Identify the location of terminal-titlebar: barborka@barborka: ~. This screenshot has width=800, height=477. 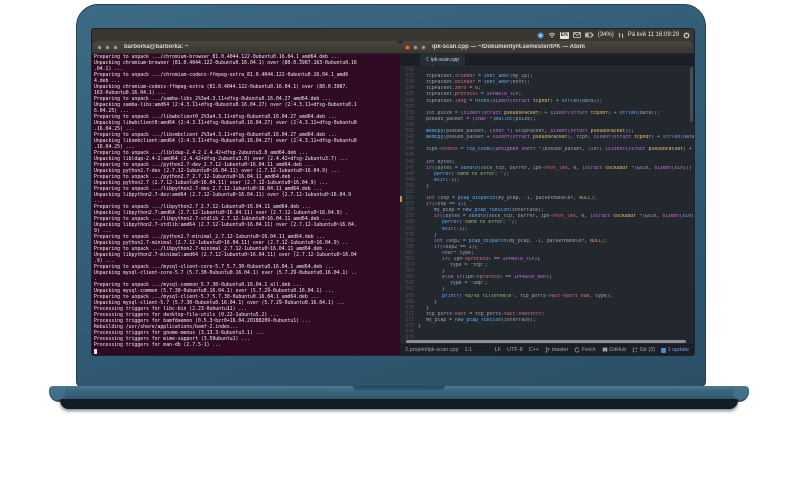
(246, 47).